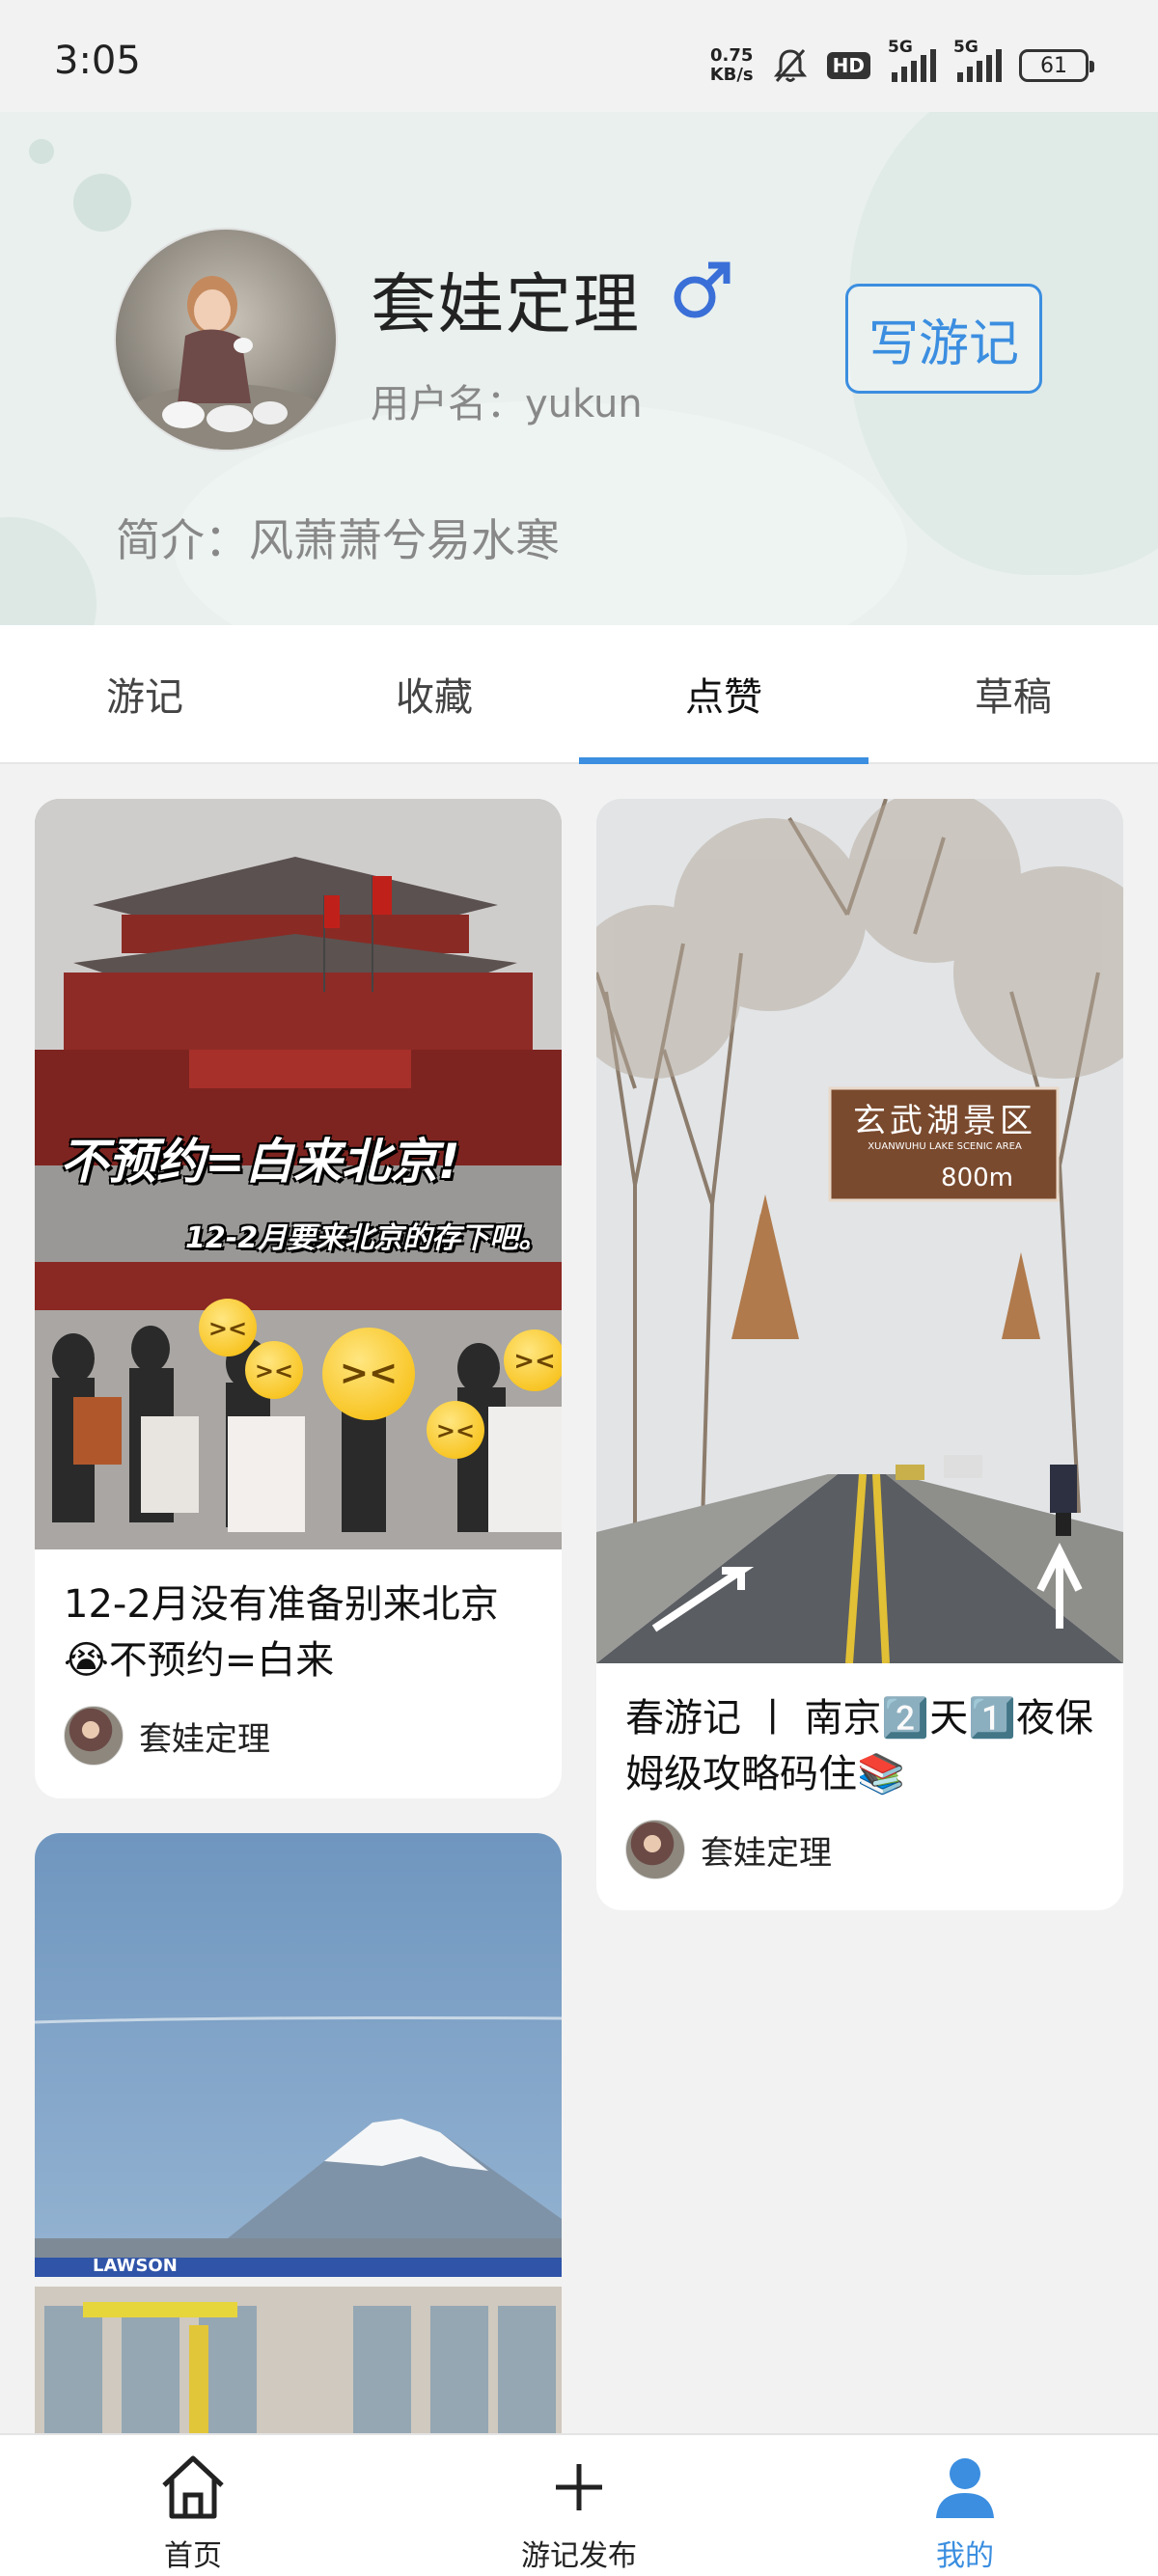 This screenshot has height=2576, width=1158. I want to click on signal-icon-2: 5G, so click(977, 60).